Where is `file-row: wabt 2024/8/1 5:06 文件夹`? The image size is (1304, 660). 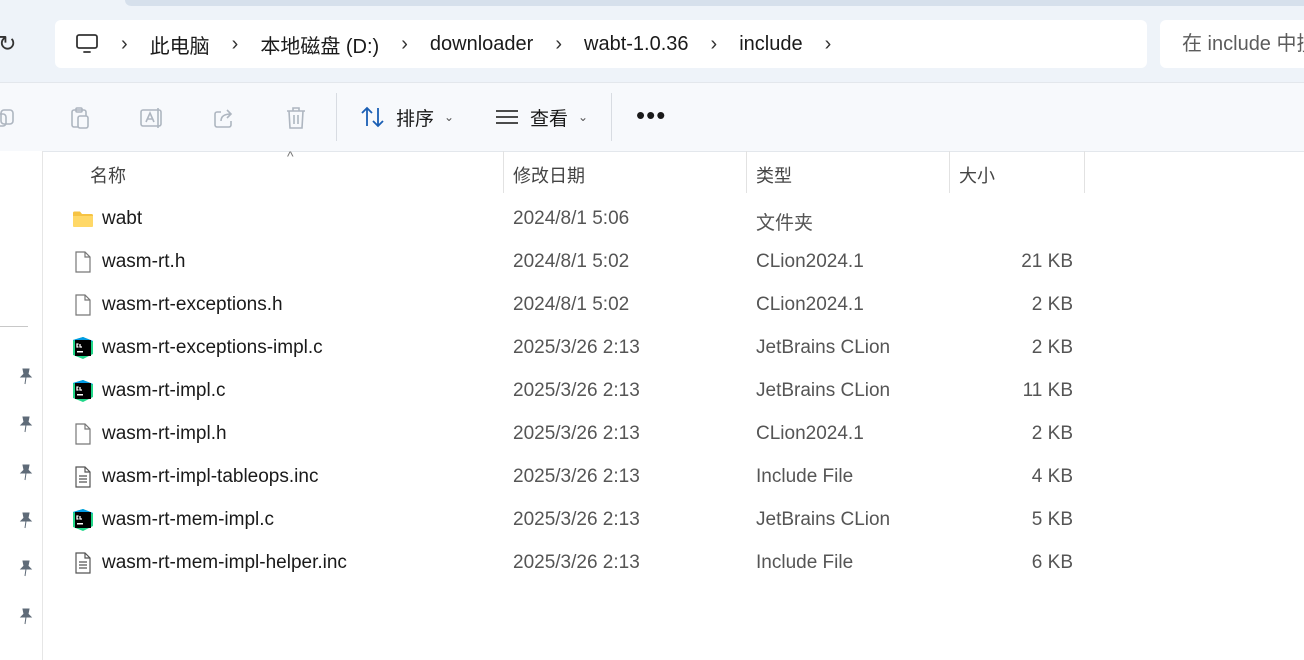 file-row: wabt 2024/8/1 5:06 文件夹 is located at coordinates (673, 219).